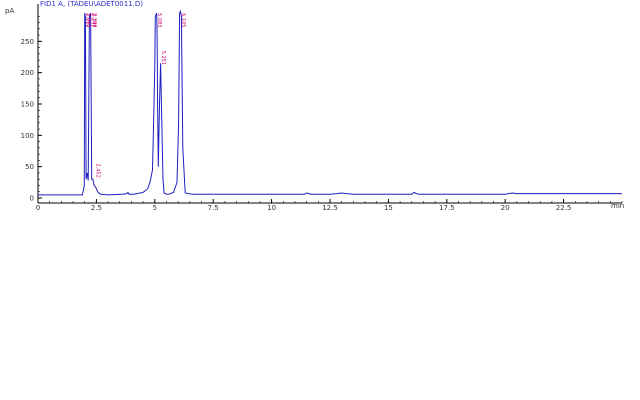  Describe the element at coordinates (505, 208) in the screenshot. I see `x-tick-label: 20` at that location.